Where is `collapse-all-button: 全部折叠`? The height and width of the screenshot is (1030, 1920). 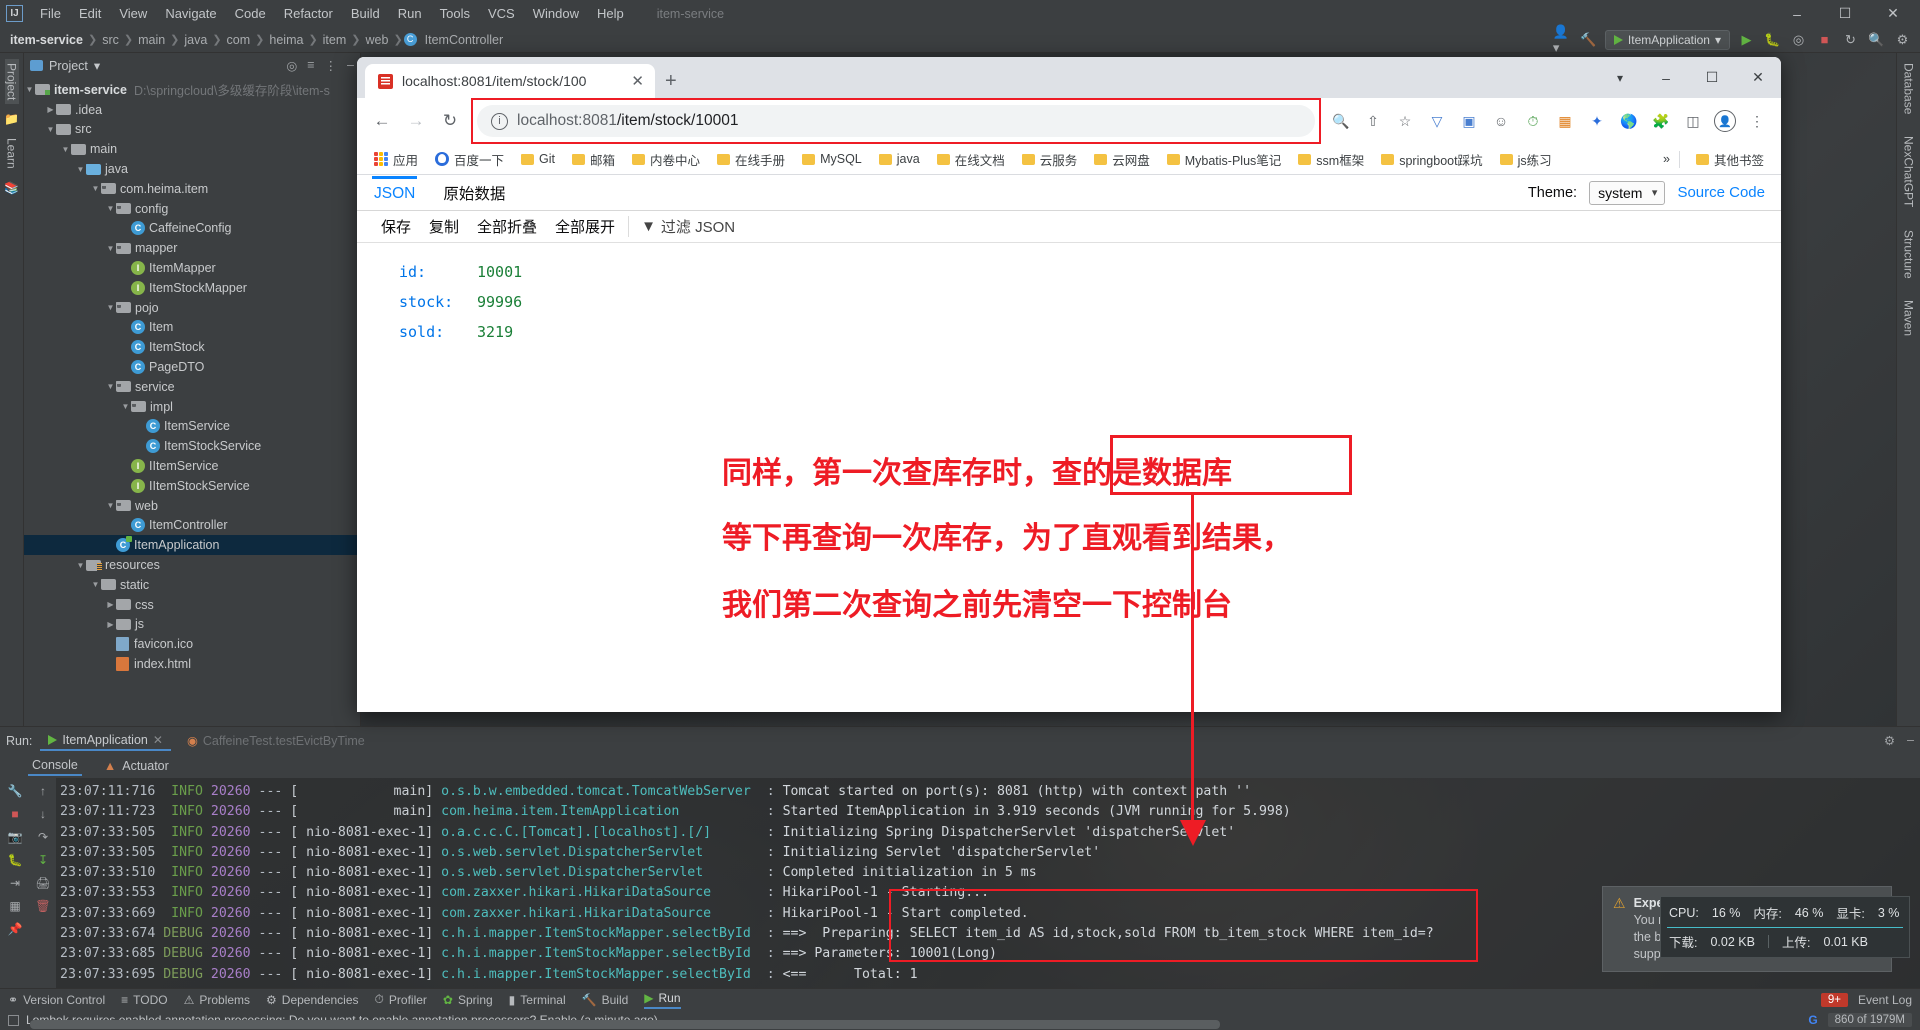
collapse-all-button: 全部折叠 is located at coordinates (507, 226).